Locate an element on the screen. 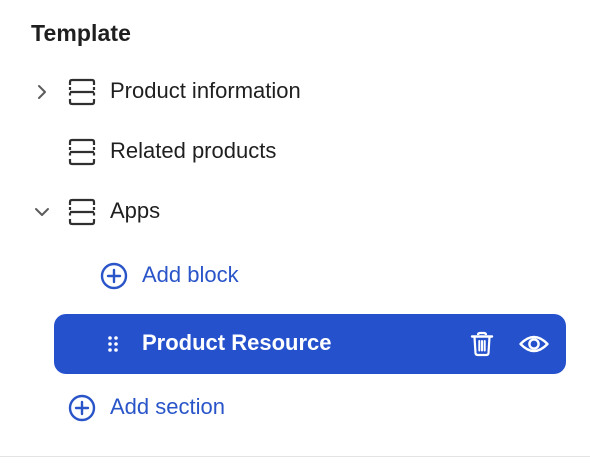  trash-icon is located at coordinates (482, 344).